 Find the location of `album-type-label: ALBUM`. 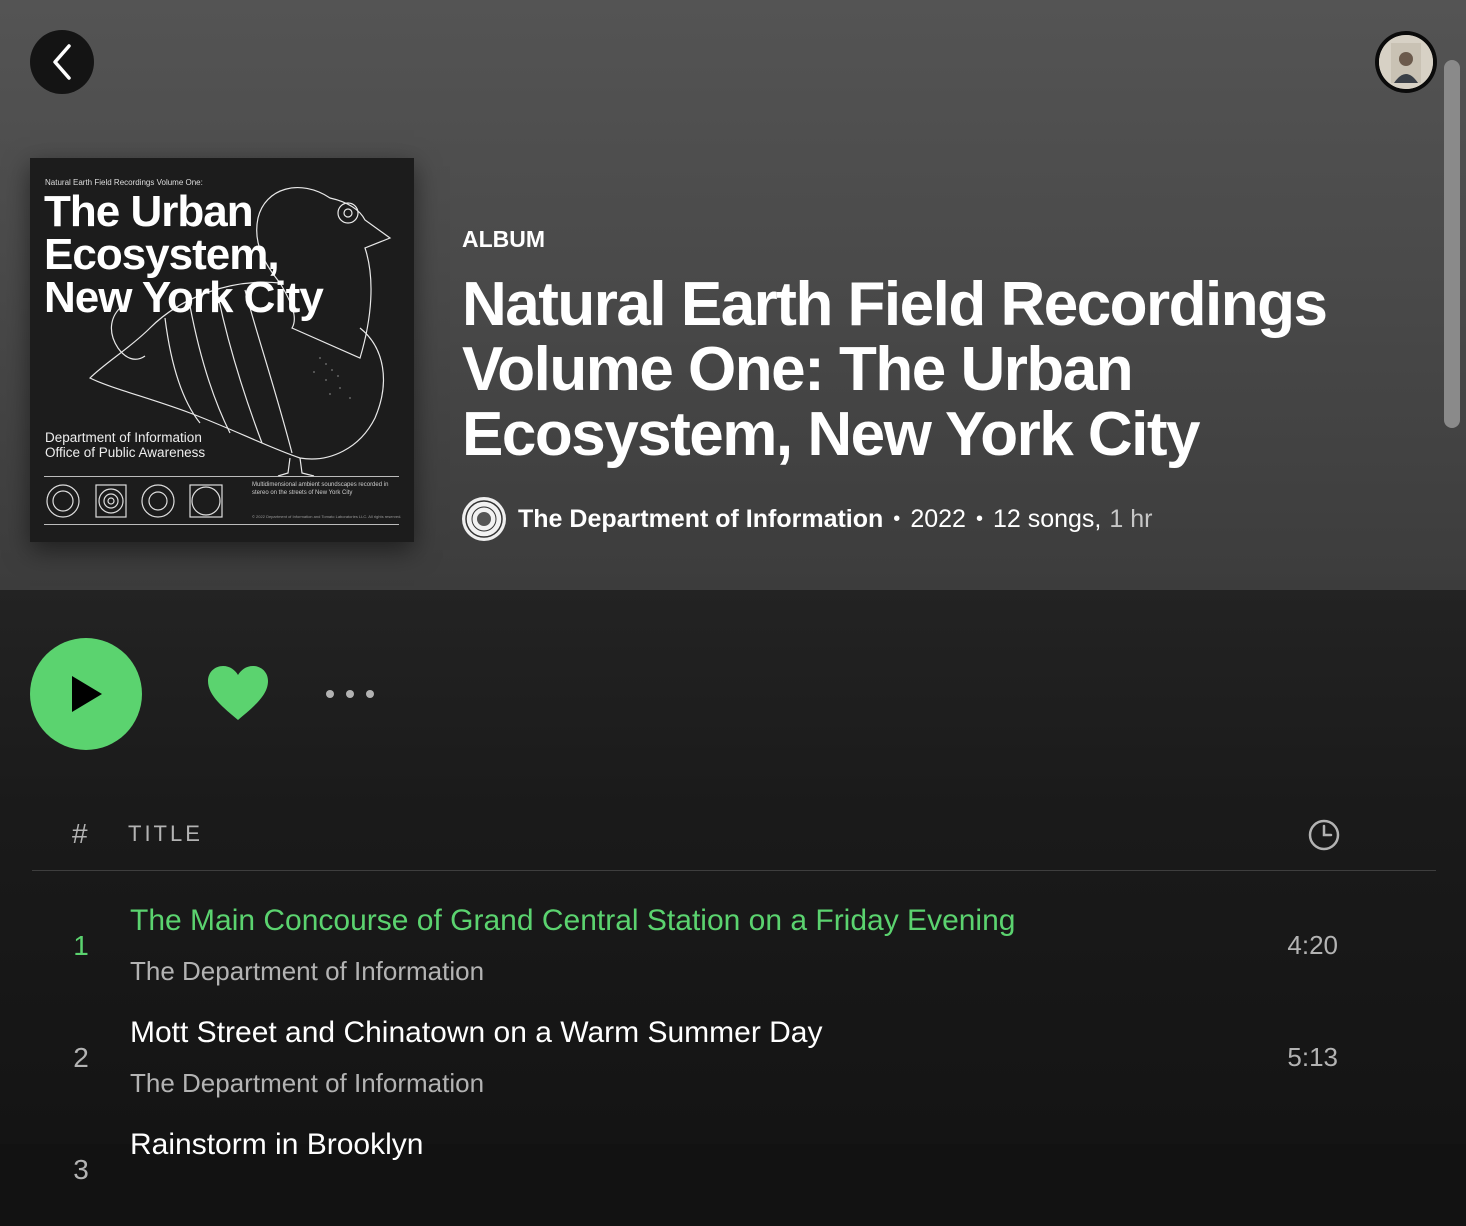

album-type-label: ALBUM is located at coordinates (504, 239).